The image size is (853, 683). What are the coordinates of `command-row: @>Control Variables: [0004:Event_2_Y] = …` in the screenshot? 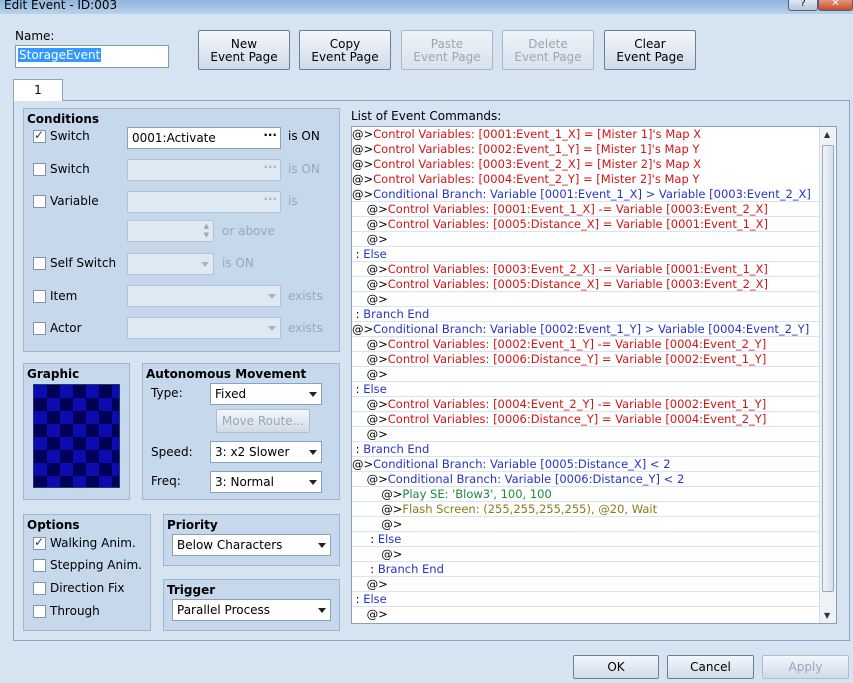 It's located at (585, 179).